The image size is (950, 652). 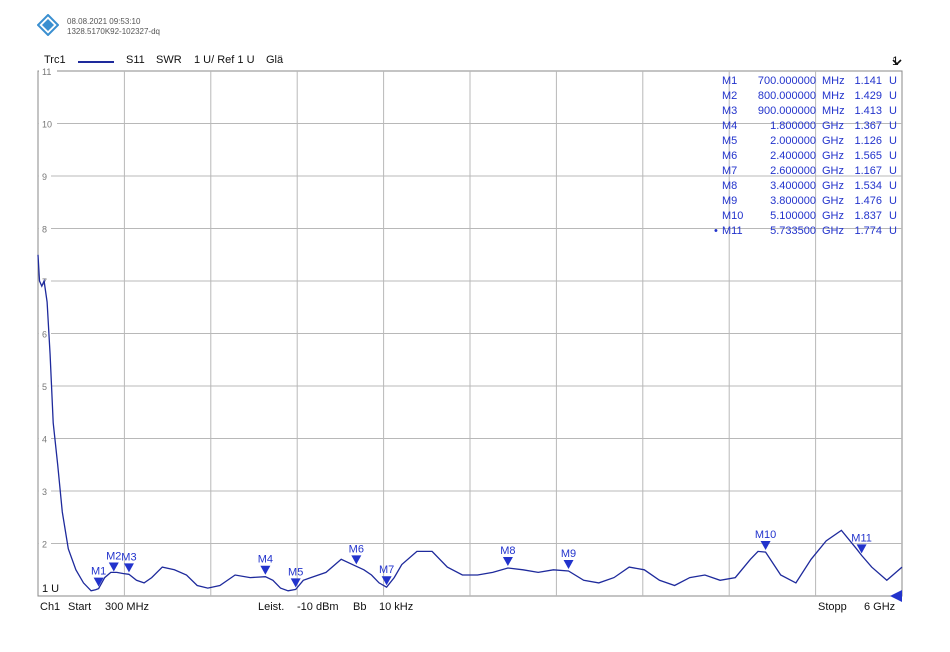 I want to click on channel-label: Ch1, so click(x=50, y=607).